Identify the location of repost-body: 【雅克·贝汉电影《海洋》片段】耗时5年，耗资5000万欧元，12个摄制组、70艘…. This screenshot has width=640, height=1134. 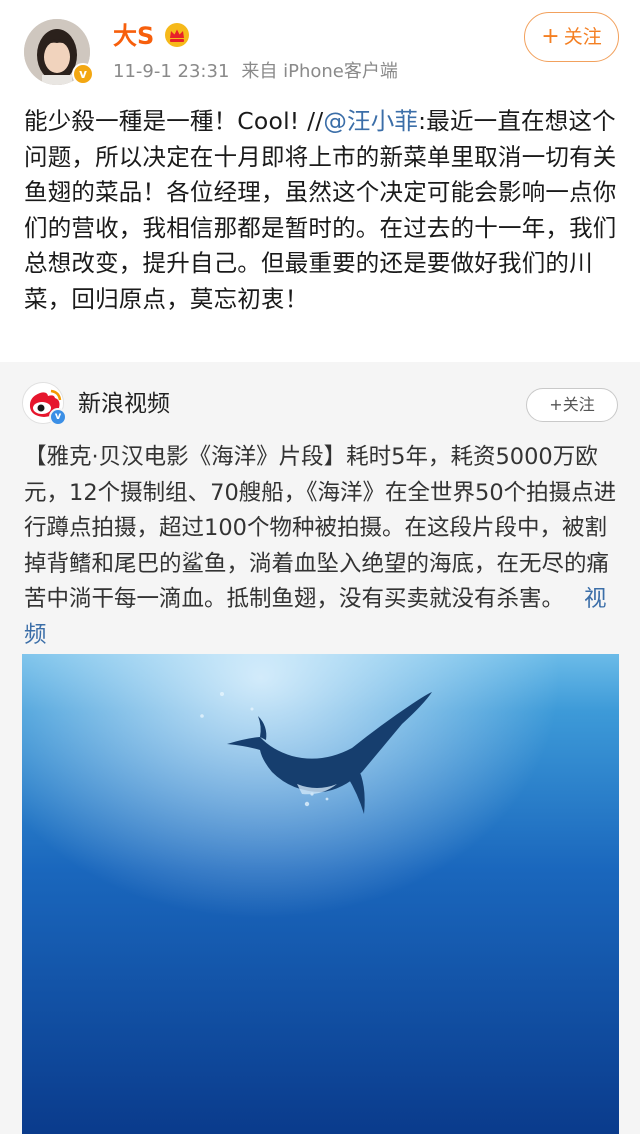
(320, 528).